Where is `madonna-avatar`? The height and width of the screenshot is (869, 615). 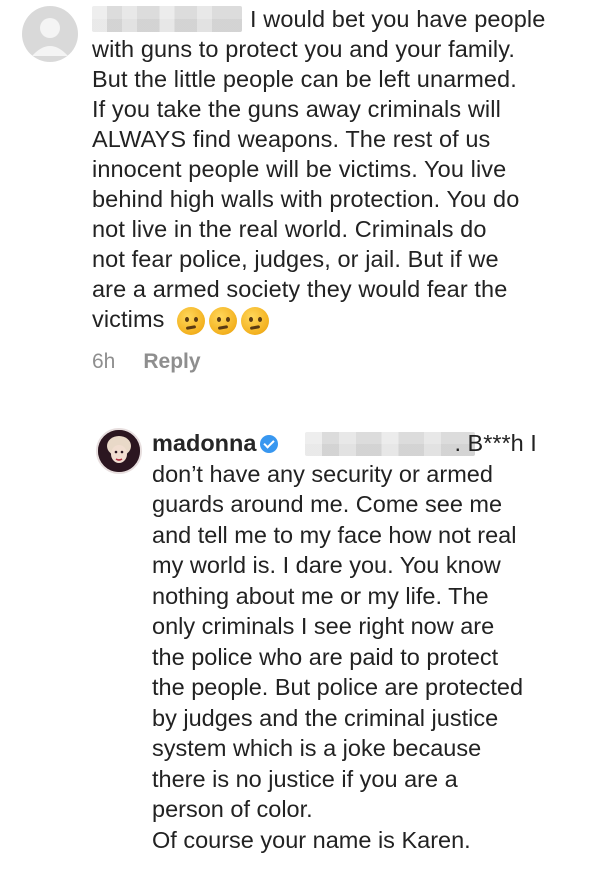
madonna-avatar is located at coordinates (119, 451).